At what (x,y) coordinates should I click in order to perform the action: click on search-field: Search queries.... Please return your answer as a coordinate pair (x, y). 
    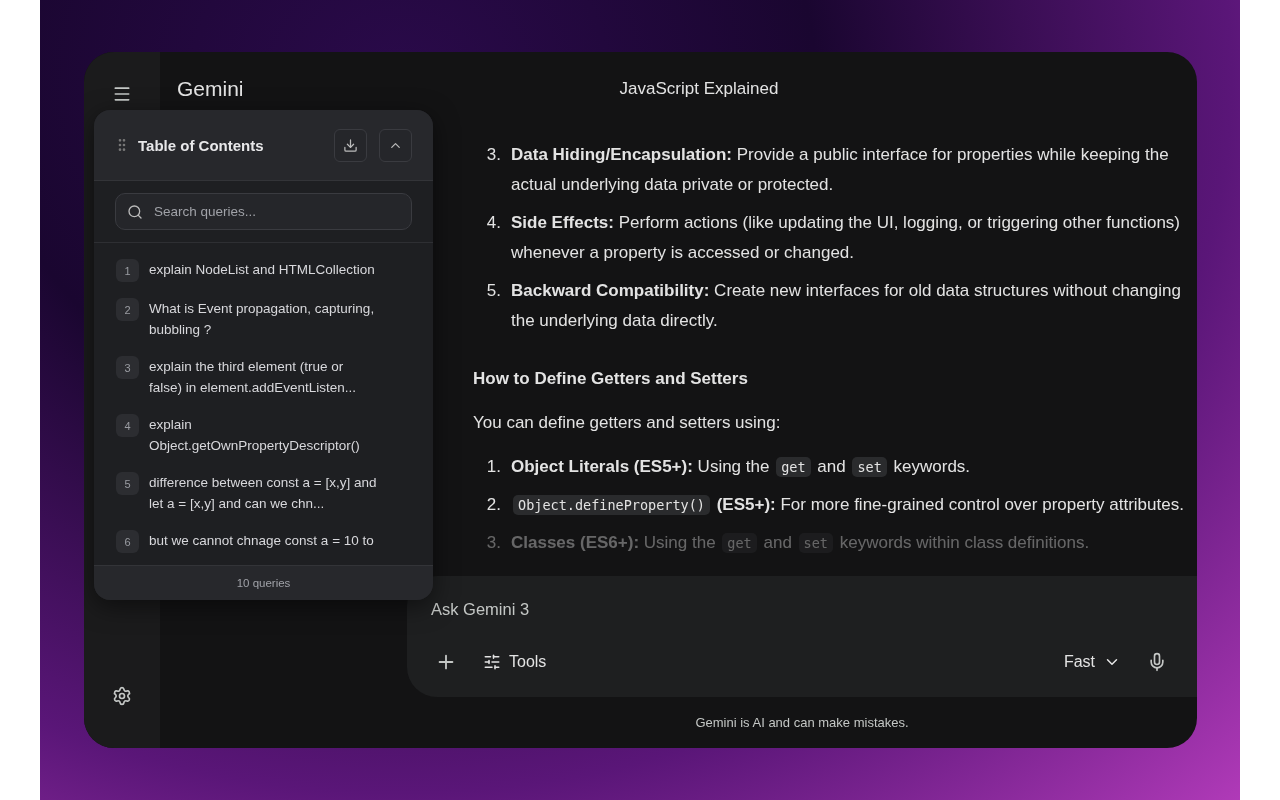
    Looking at the image, I should click on (263, 211).